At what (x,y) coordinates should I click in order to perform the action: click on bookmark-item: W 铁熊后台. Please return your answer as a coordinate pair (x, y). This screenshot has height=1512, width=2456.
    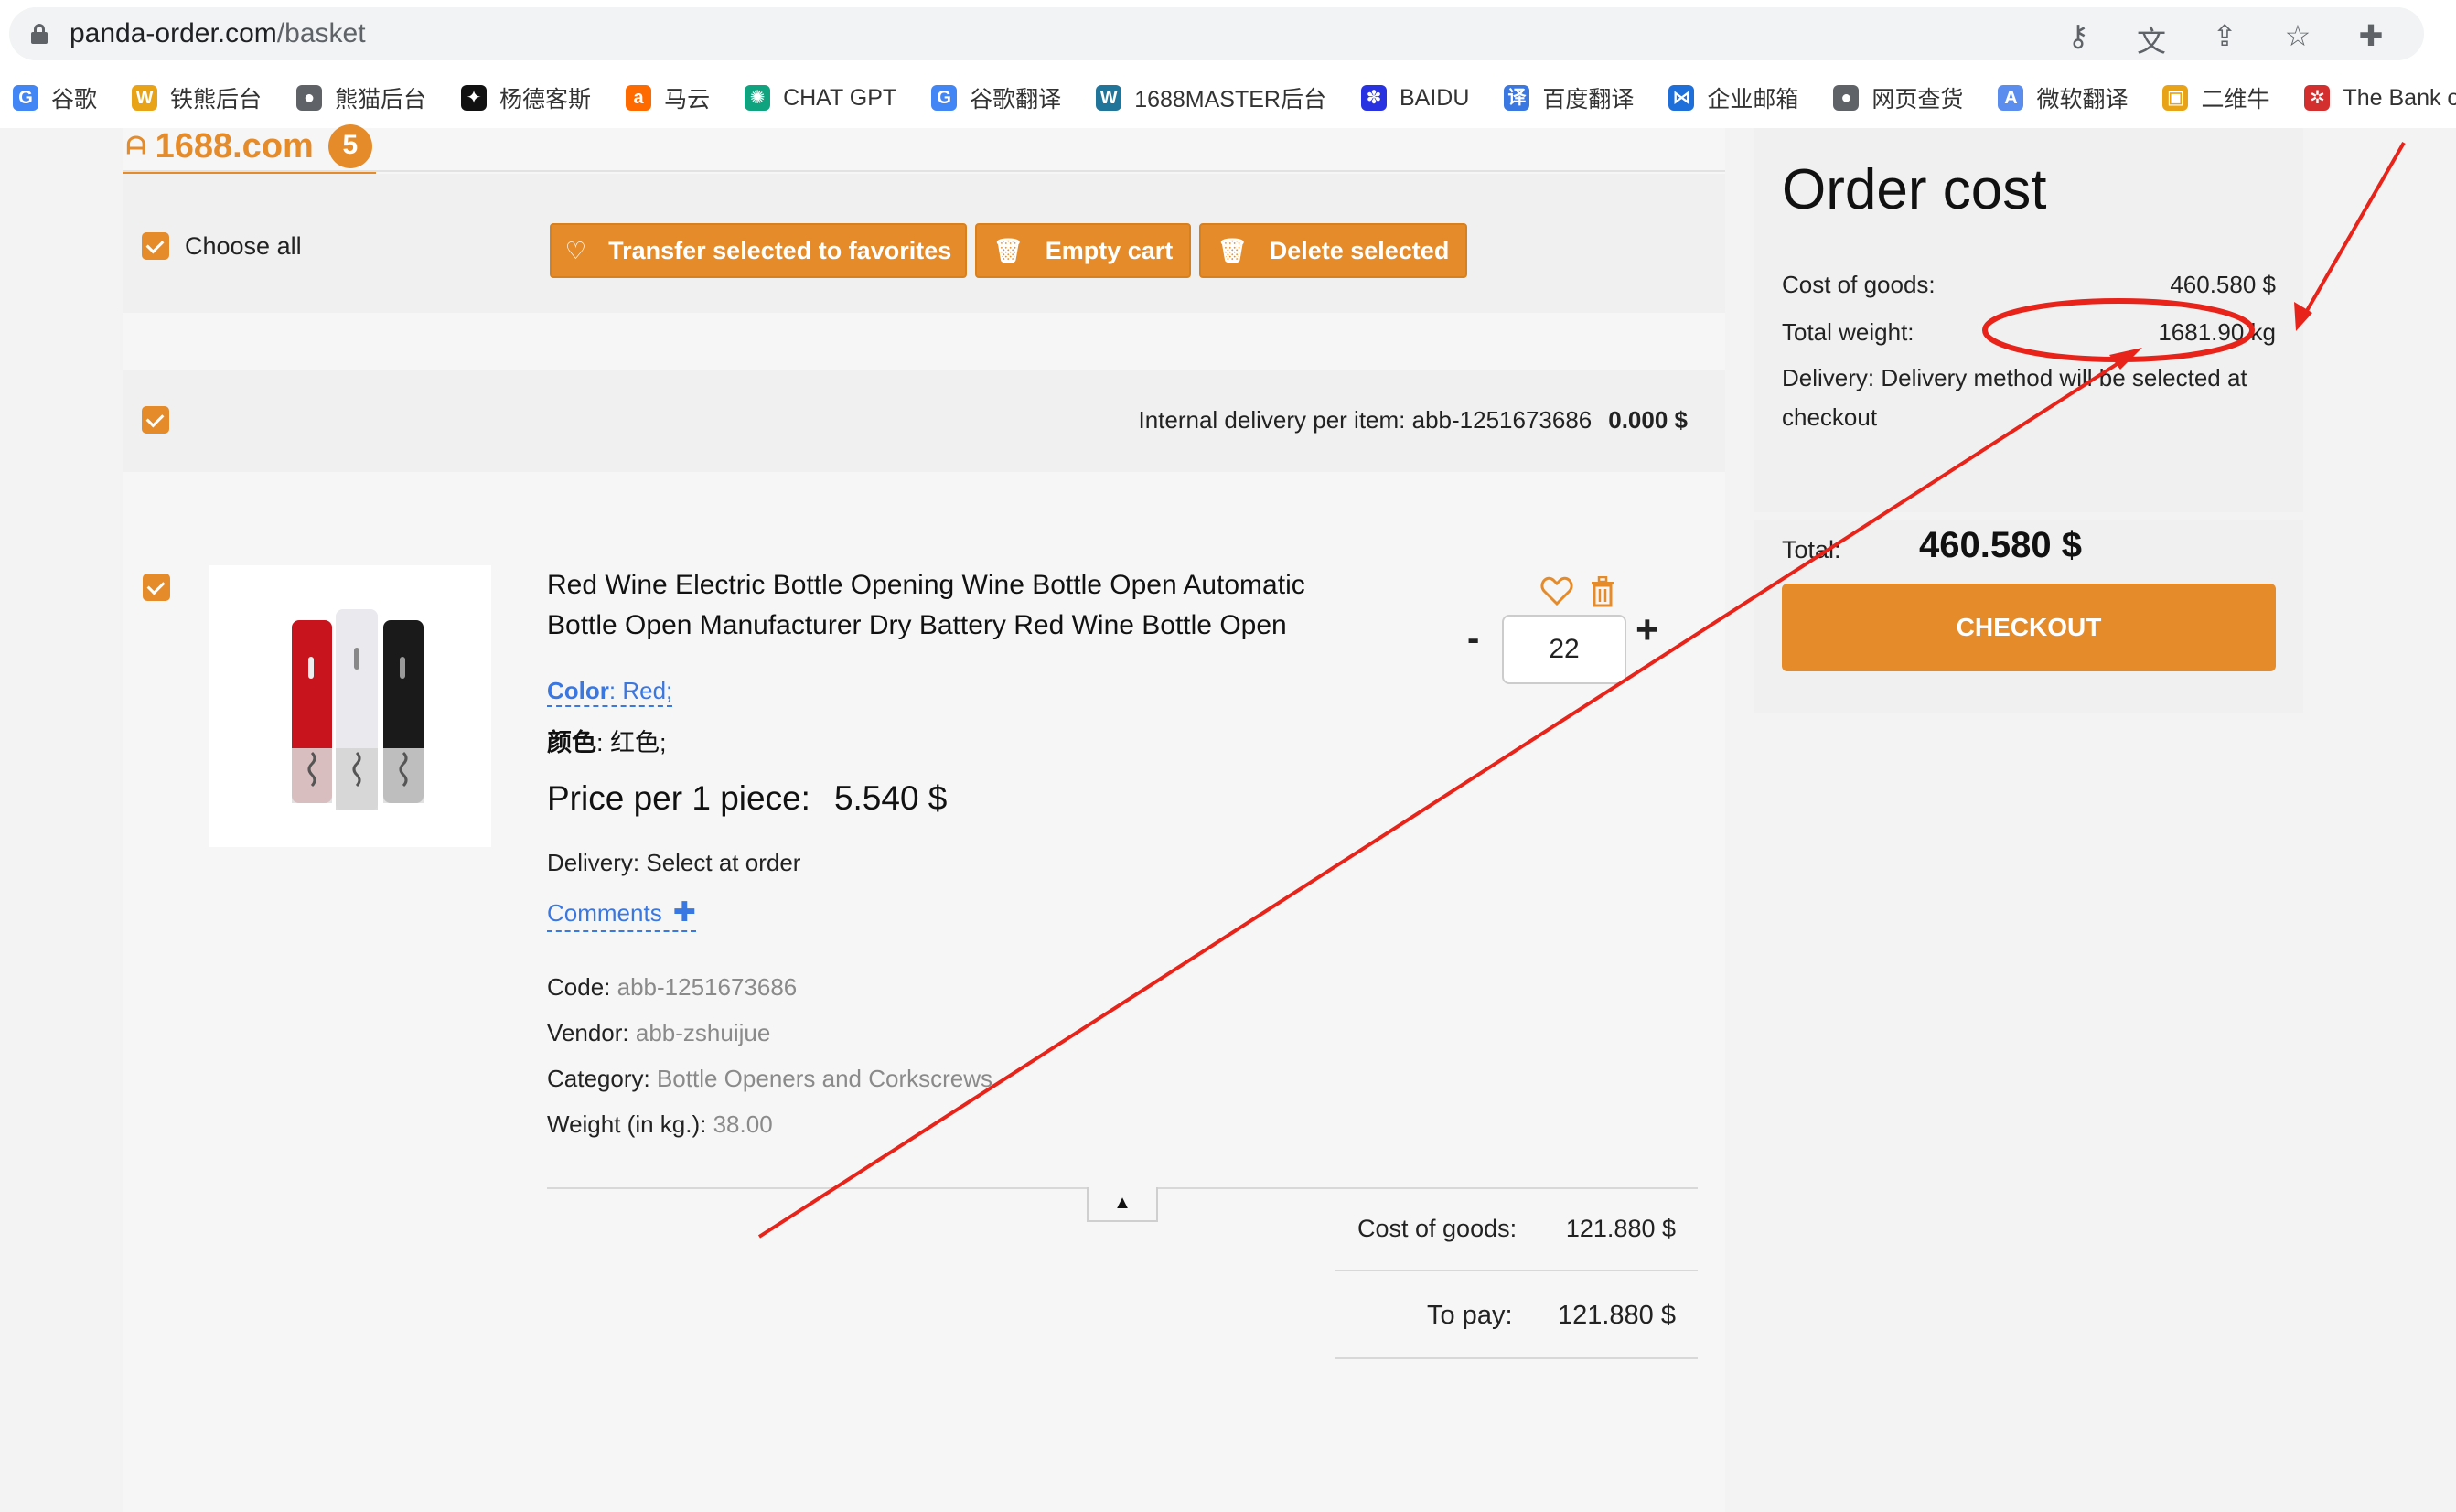
    Looking at the image, I should click on (197, 97).